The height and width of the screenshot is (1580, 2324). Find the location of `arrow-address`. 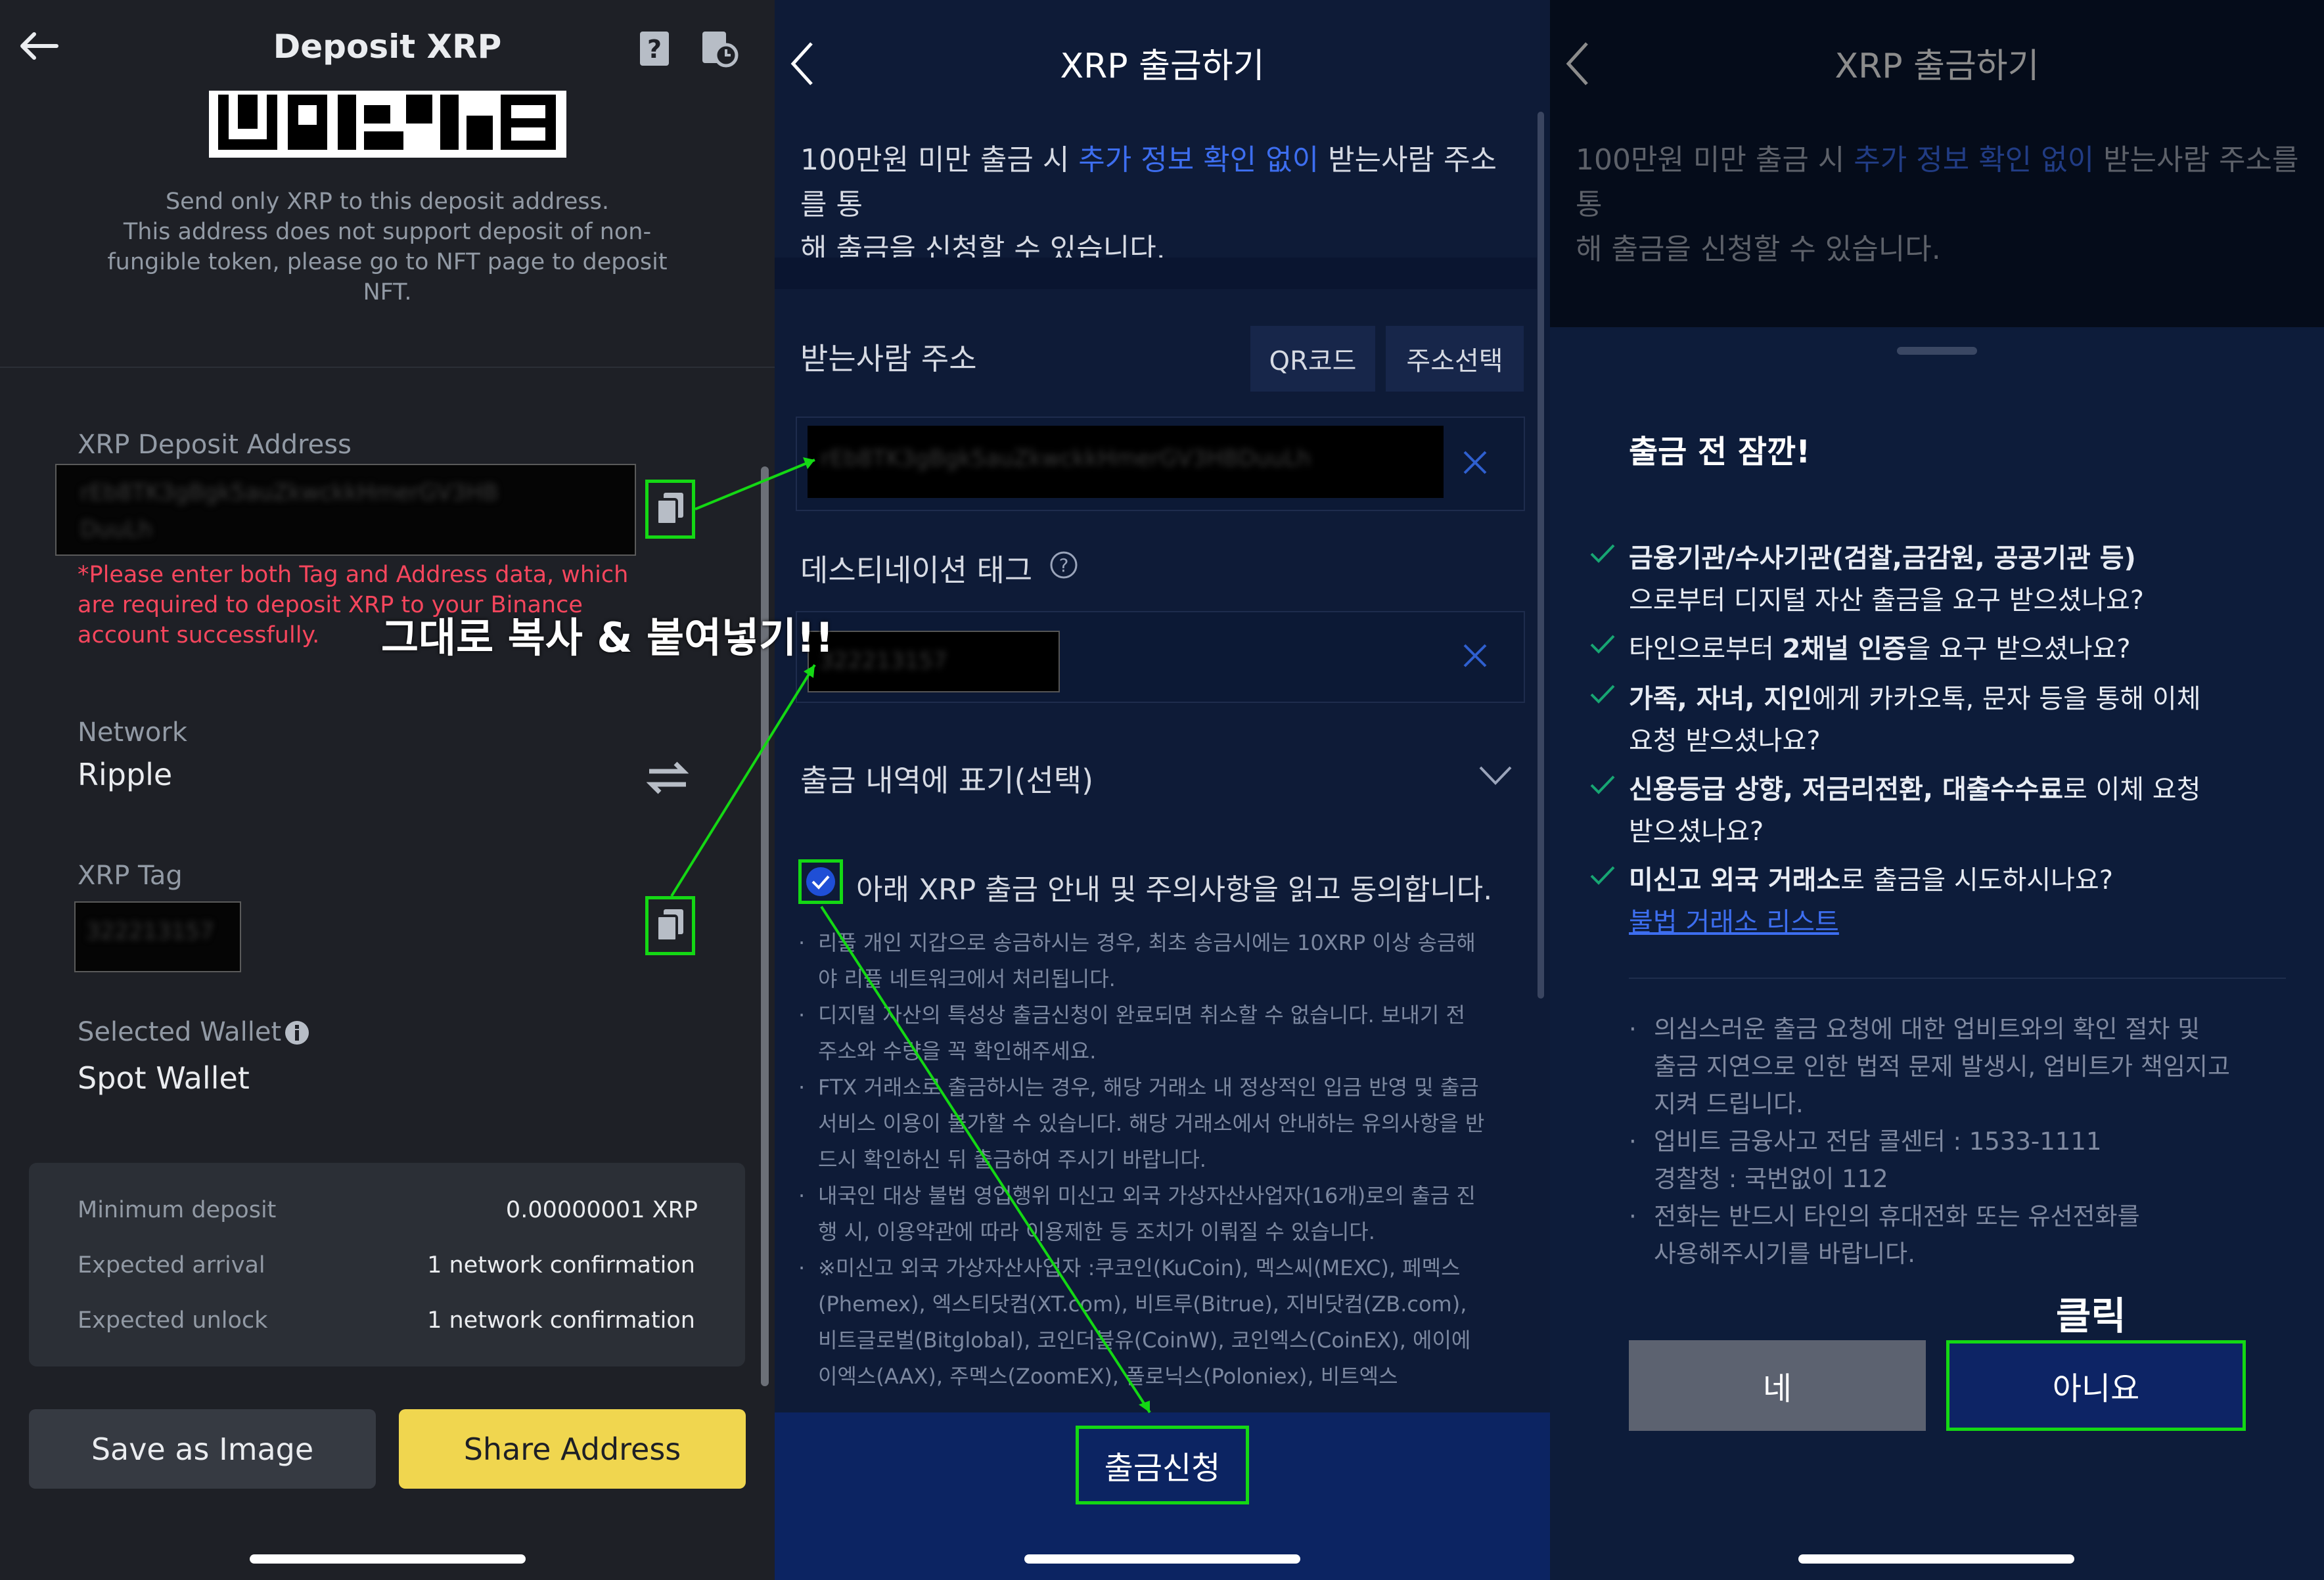

arrow-address is located at coordinates (755, 484).